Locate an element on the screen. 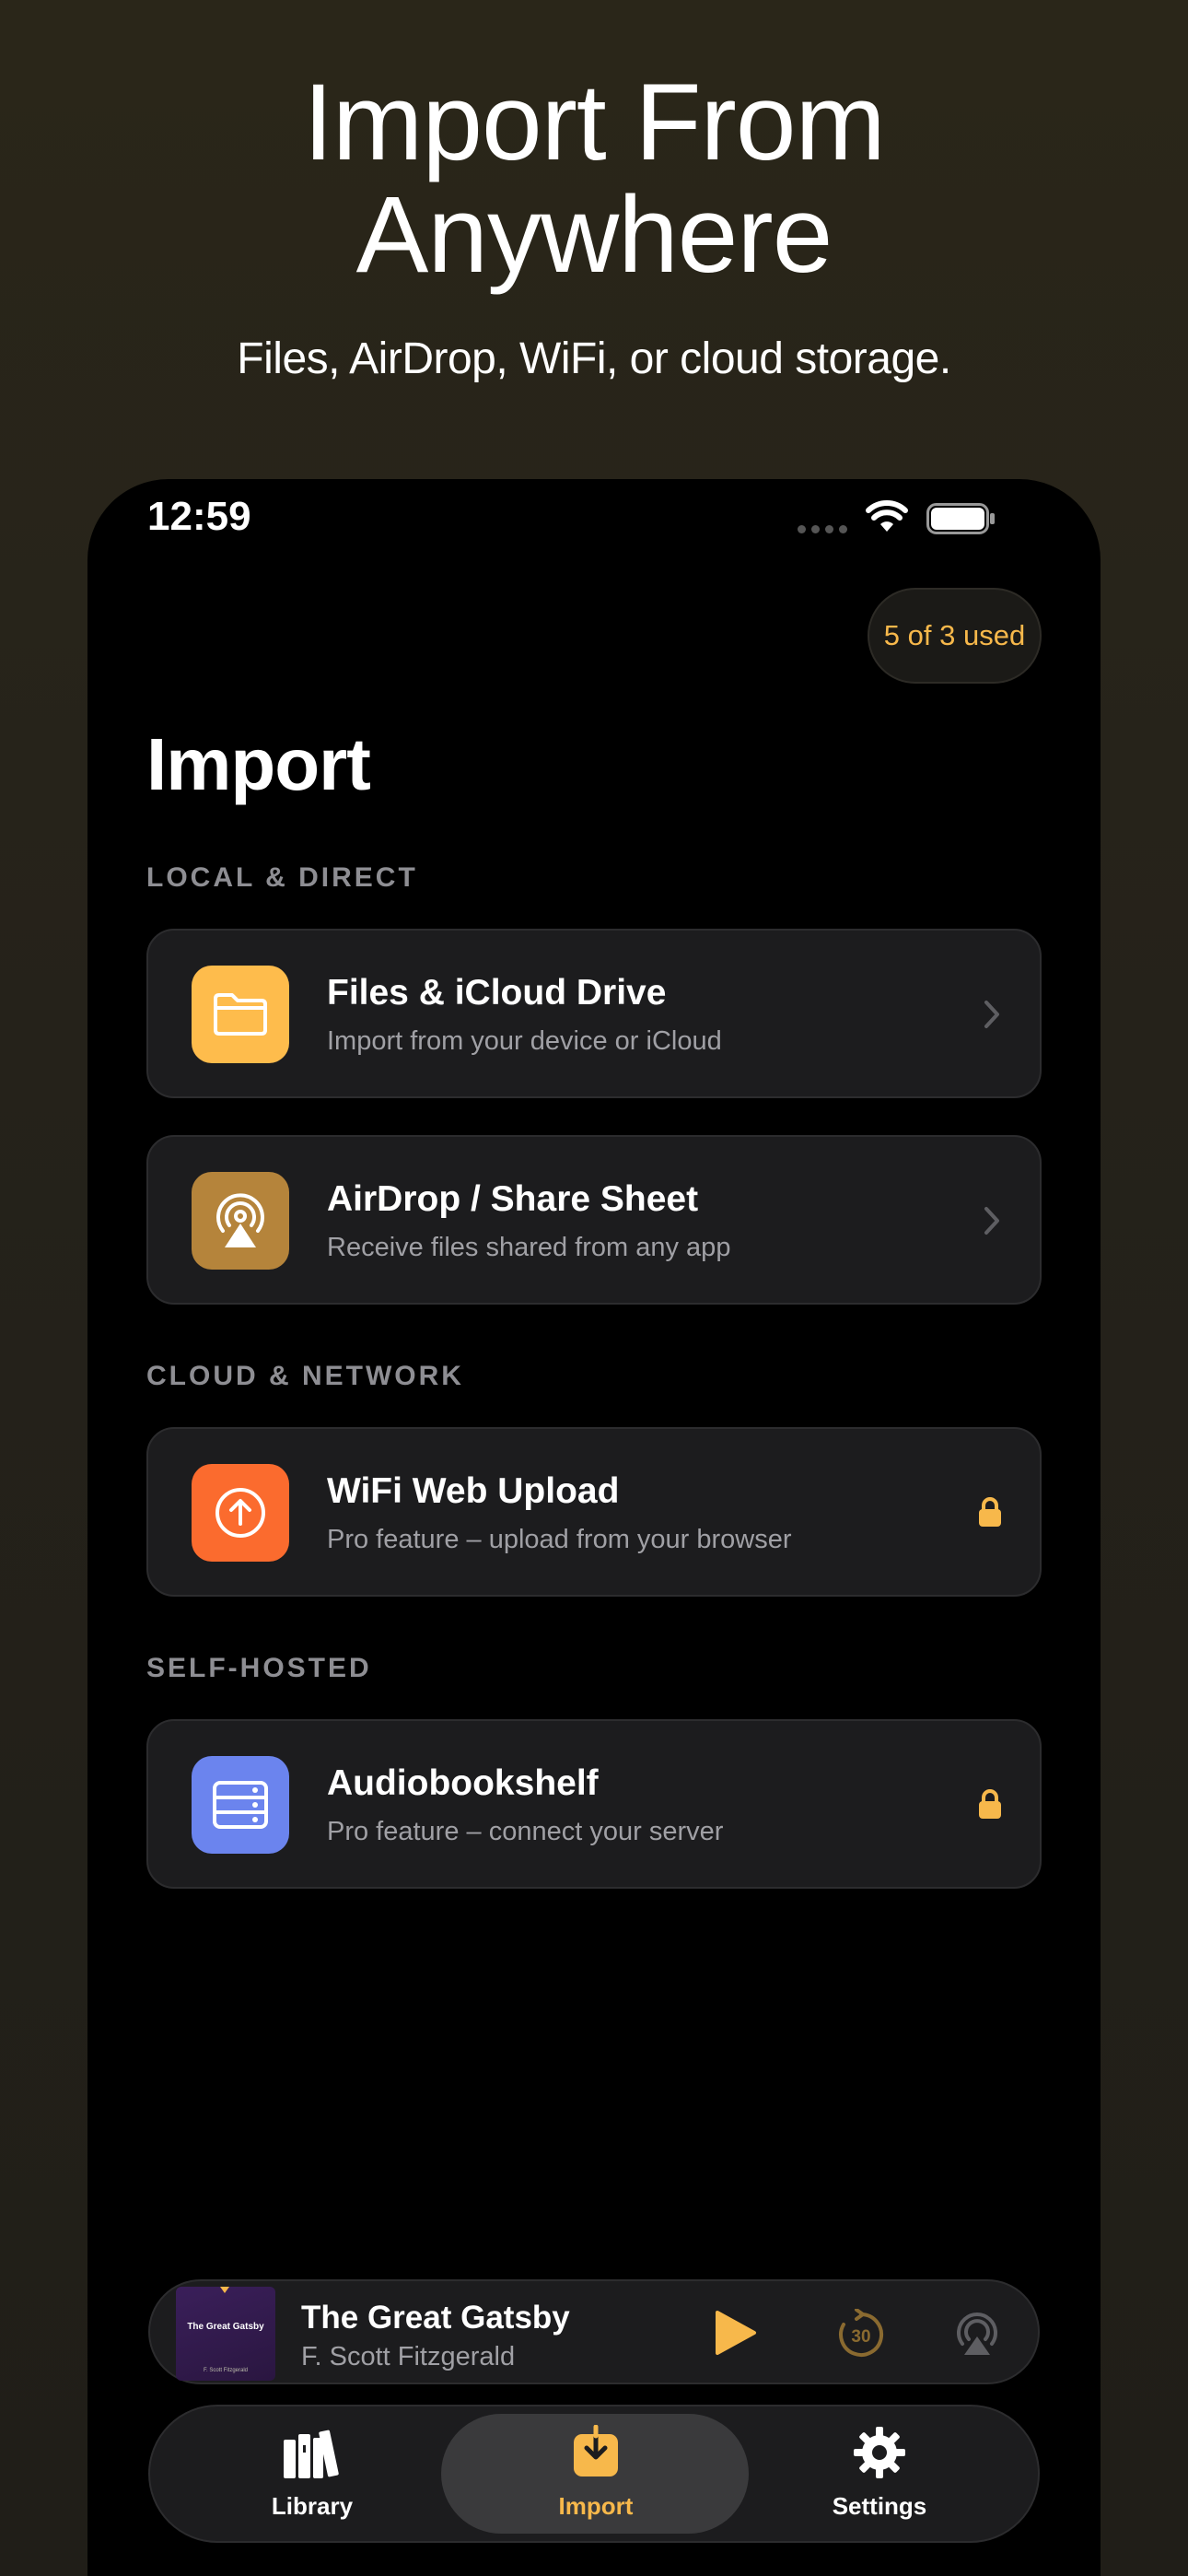 This screenshot has width=1188, height=2576. tab-label: Settings is located at coordinates (879, 2506).